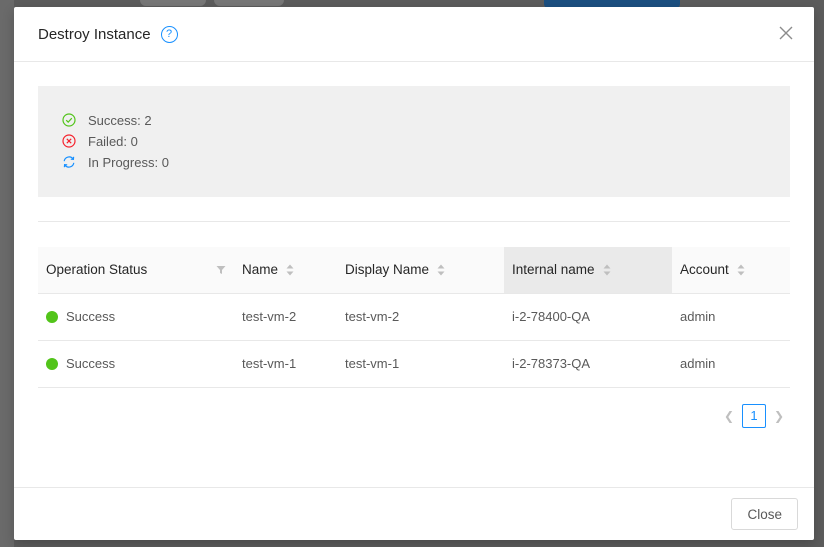 The image size is (824, 547). I want to click on internal-name-cell: i-2-78400-QA, so click(588, 317).